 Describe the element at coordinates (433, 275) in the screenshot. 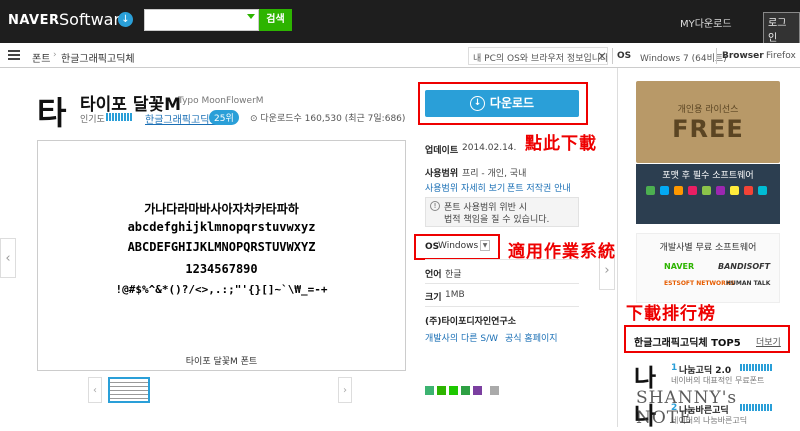

I see `language-label: 언어` at that location.